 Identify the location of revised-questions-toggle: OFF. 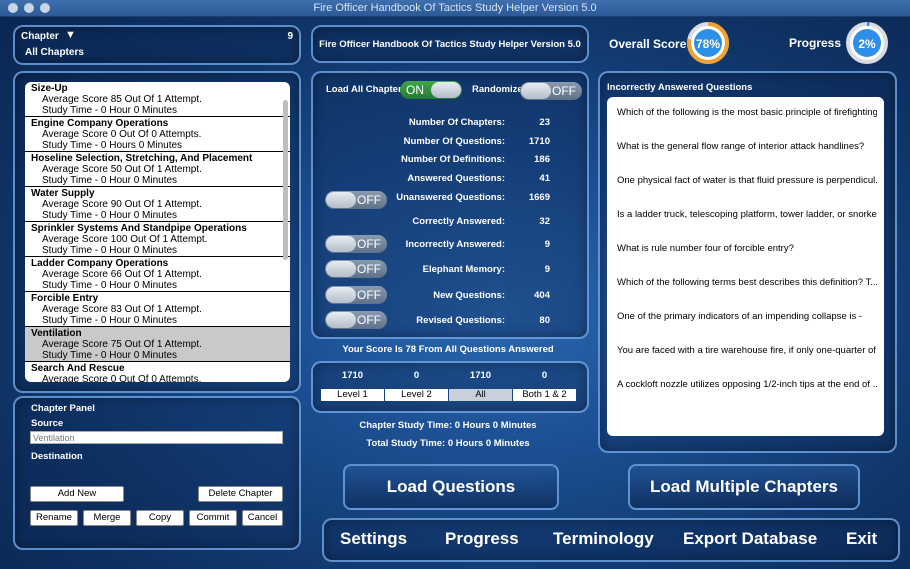
(356, 320).